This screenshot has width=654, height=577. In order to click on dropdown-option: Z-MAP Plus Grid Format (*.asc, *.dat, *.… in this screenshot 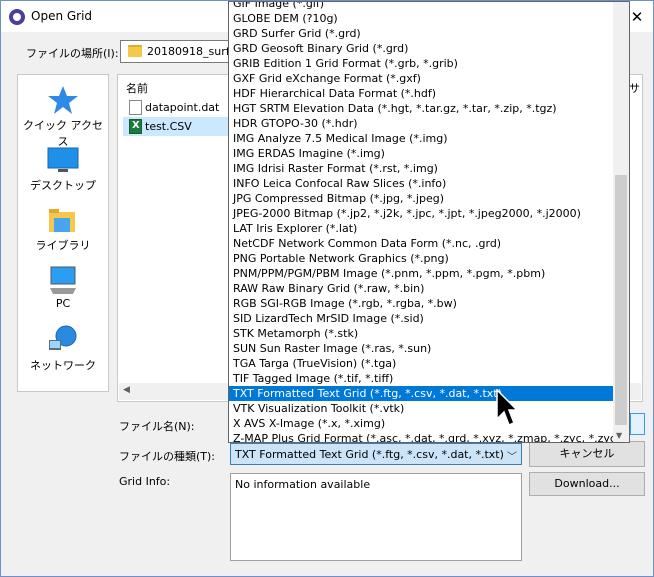, I will do `click(421, 436)`.